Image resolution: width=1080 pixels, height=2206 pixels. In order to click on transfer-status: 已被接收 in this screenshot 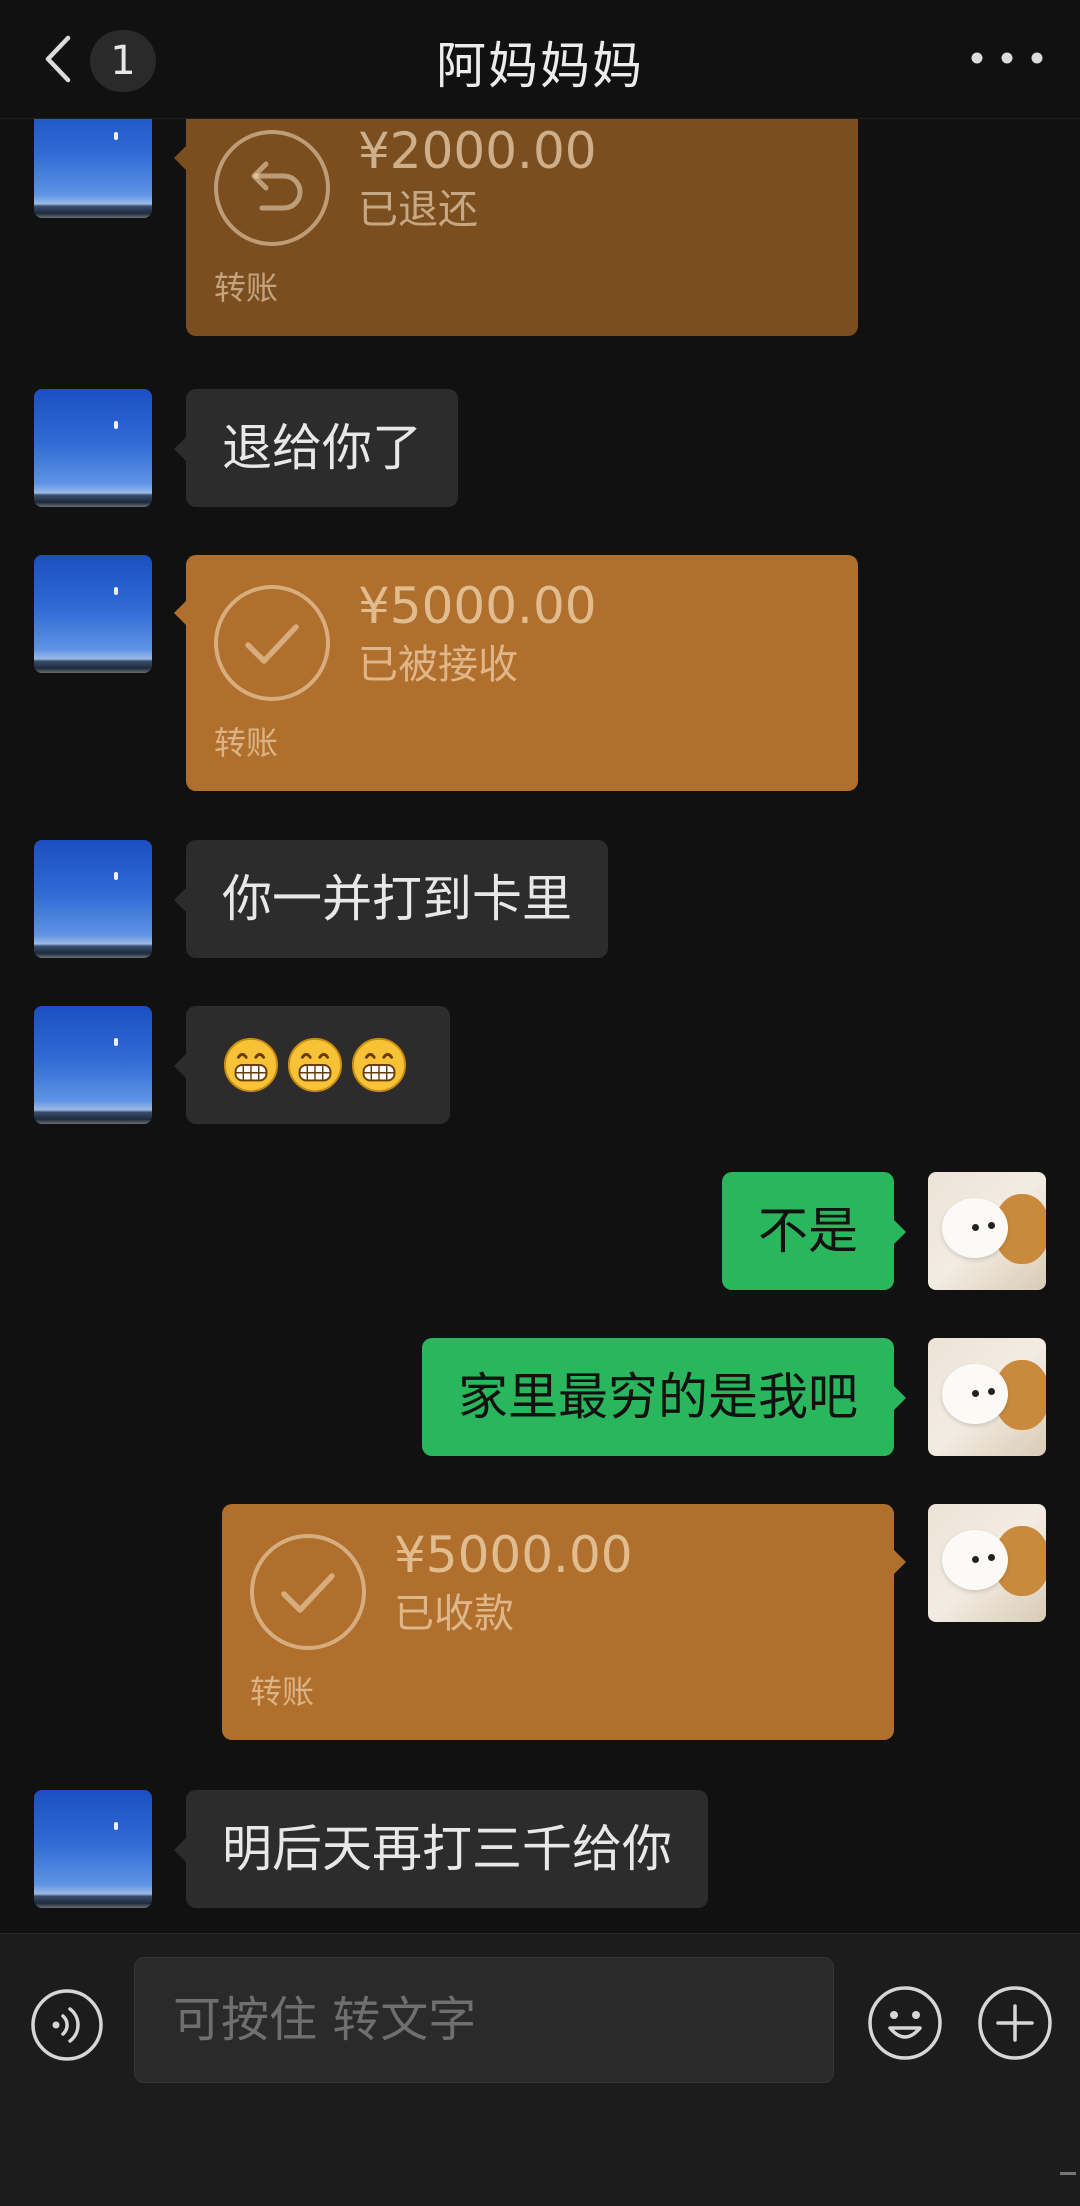, I will do `click(438, 665)`.